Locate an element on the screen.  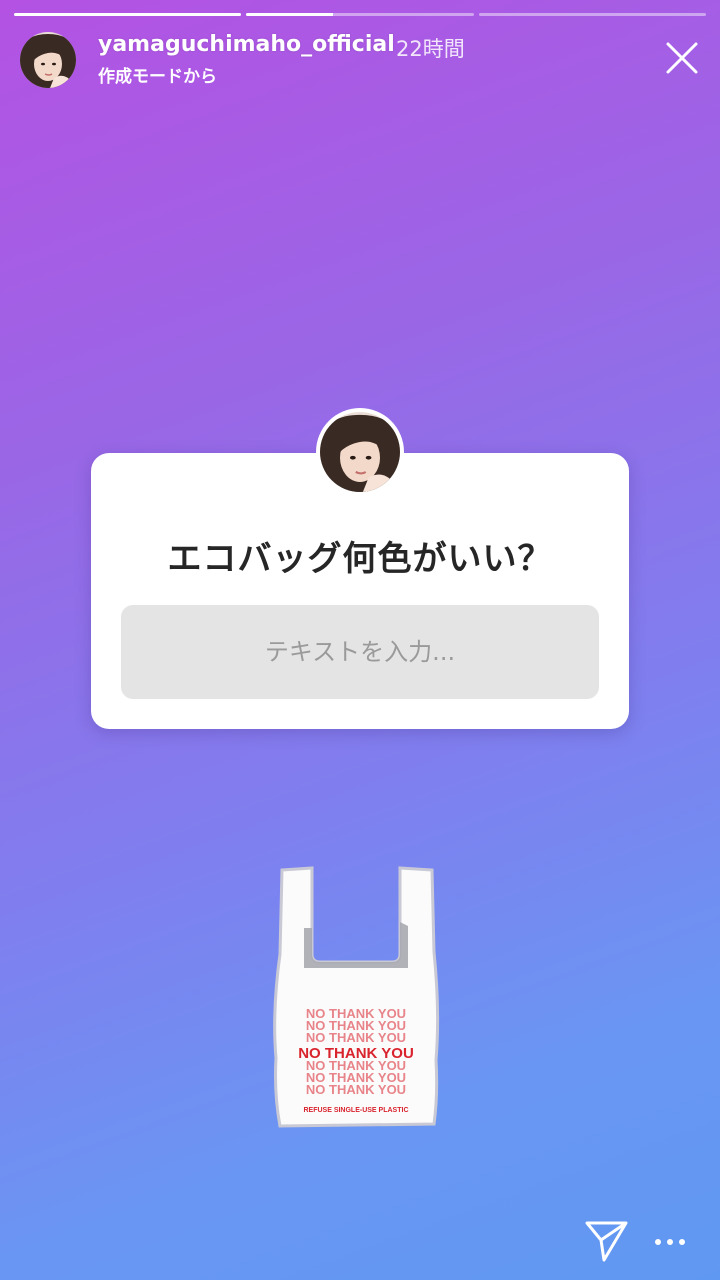
story-progress is located at coordinates (360, 14).